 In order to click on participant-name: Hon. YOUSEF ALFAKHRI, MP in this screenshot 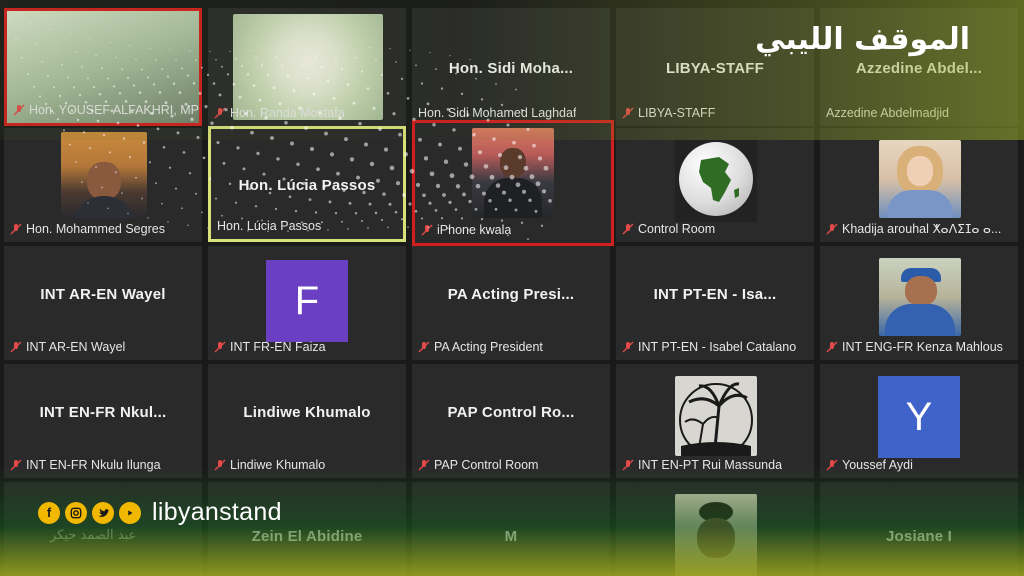, I will do `click(114, 110)`.